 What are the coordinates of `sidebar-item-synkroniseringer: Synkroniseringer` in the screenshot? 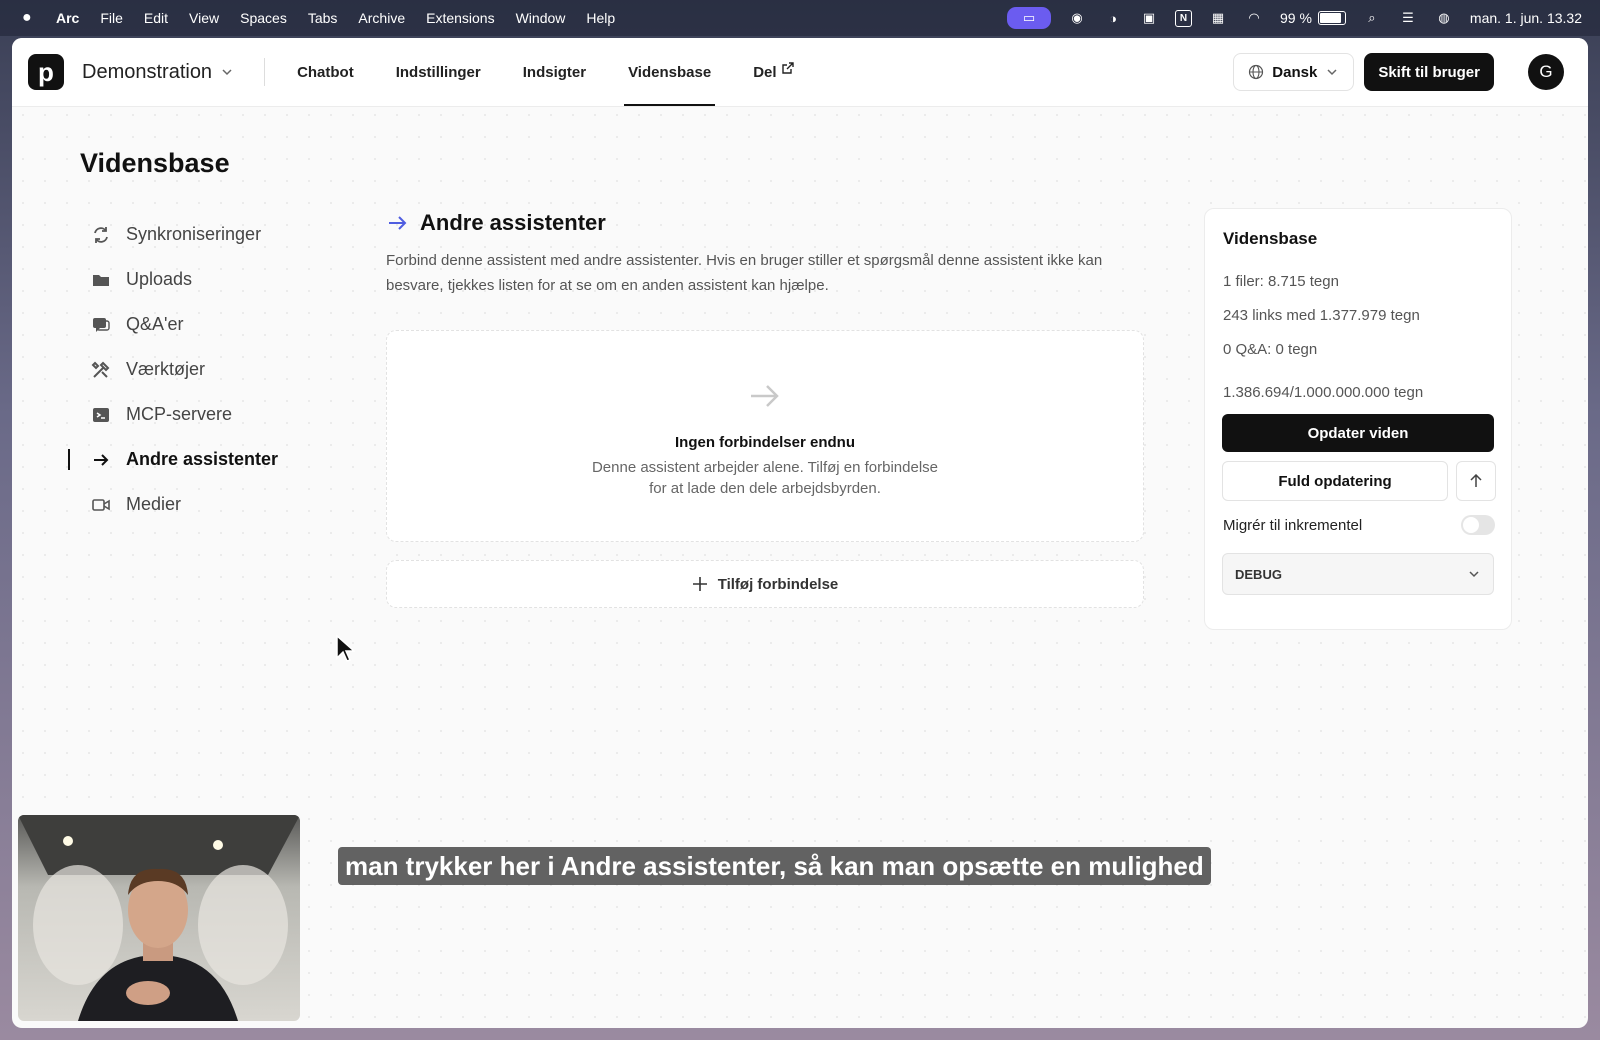 It's located at (200, 234).